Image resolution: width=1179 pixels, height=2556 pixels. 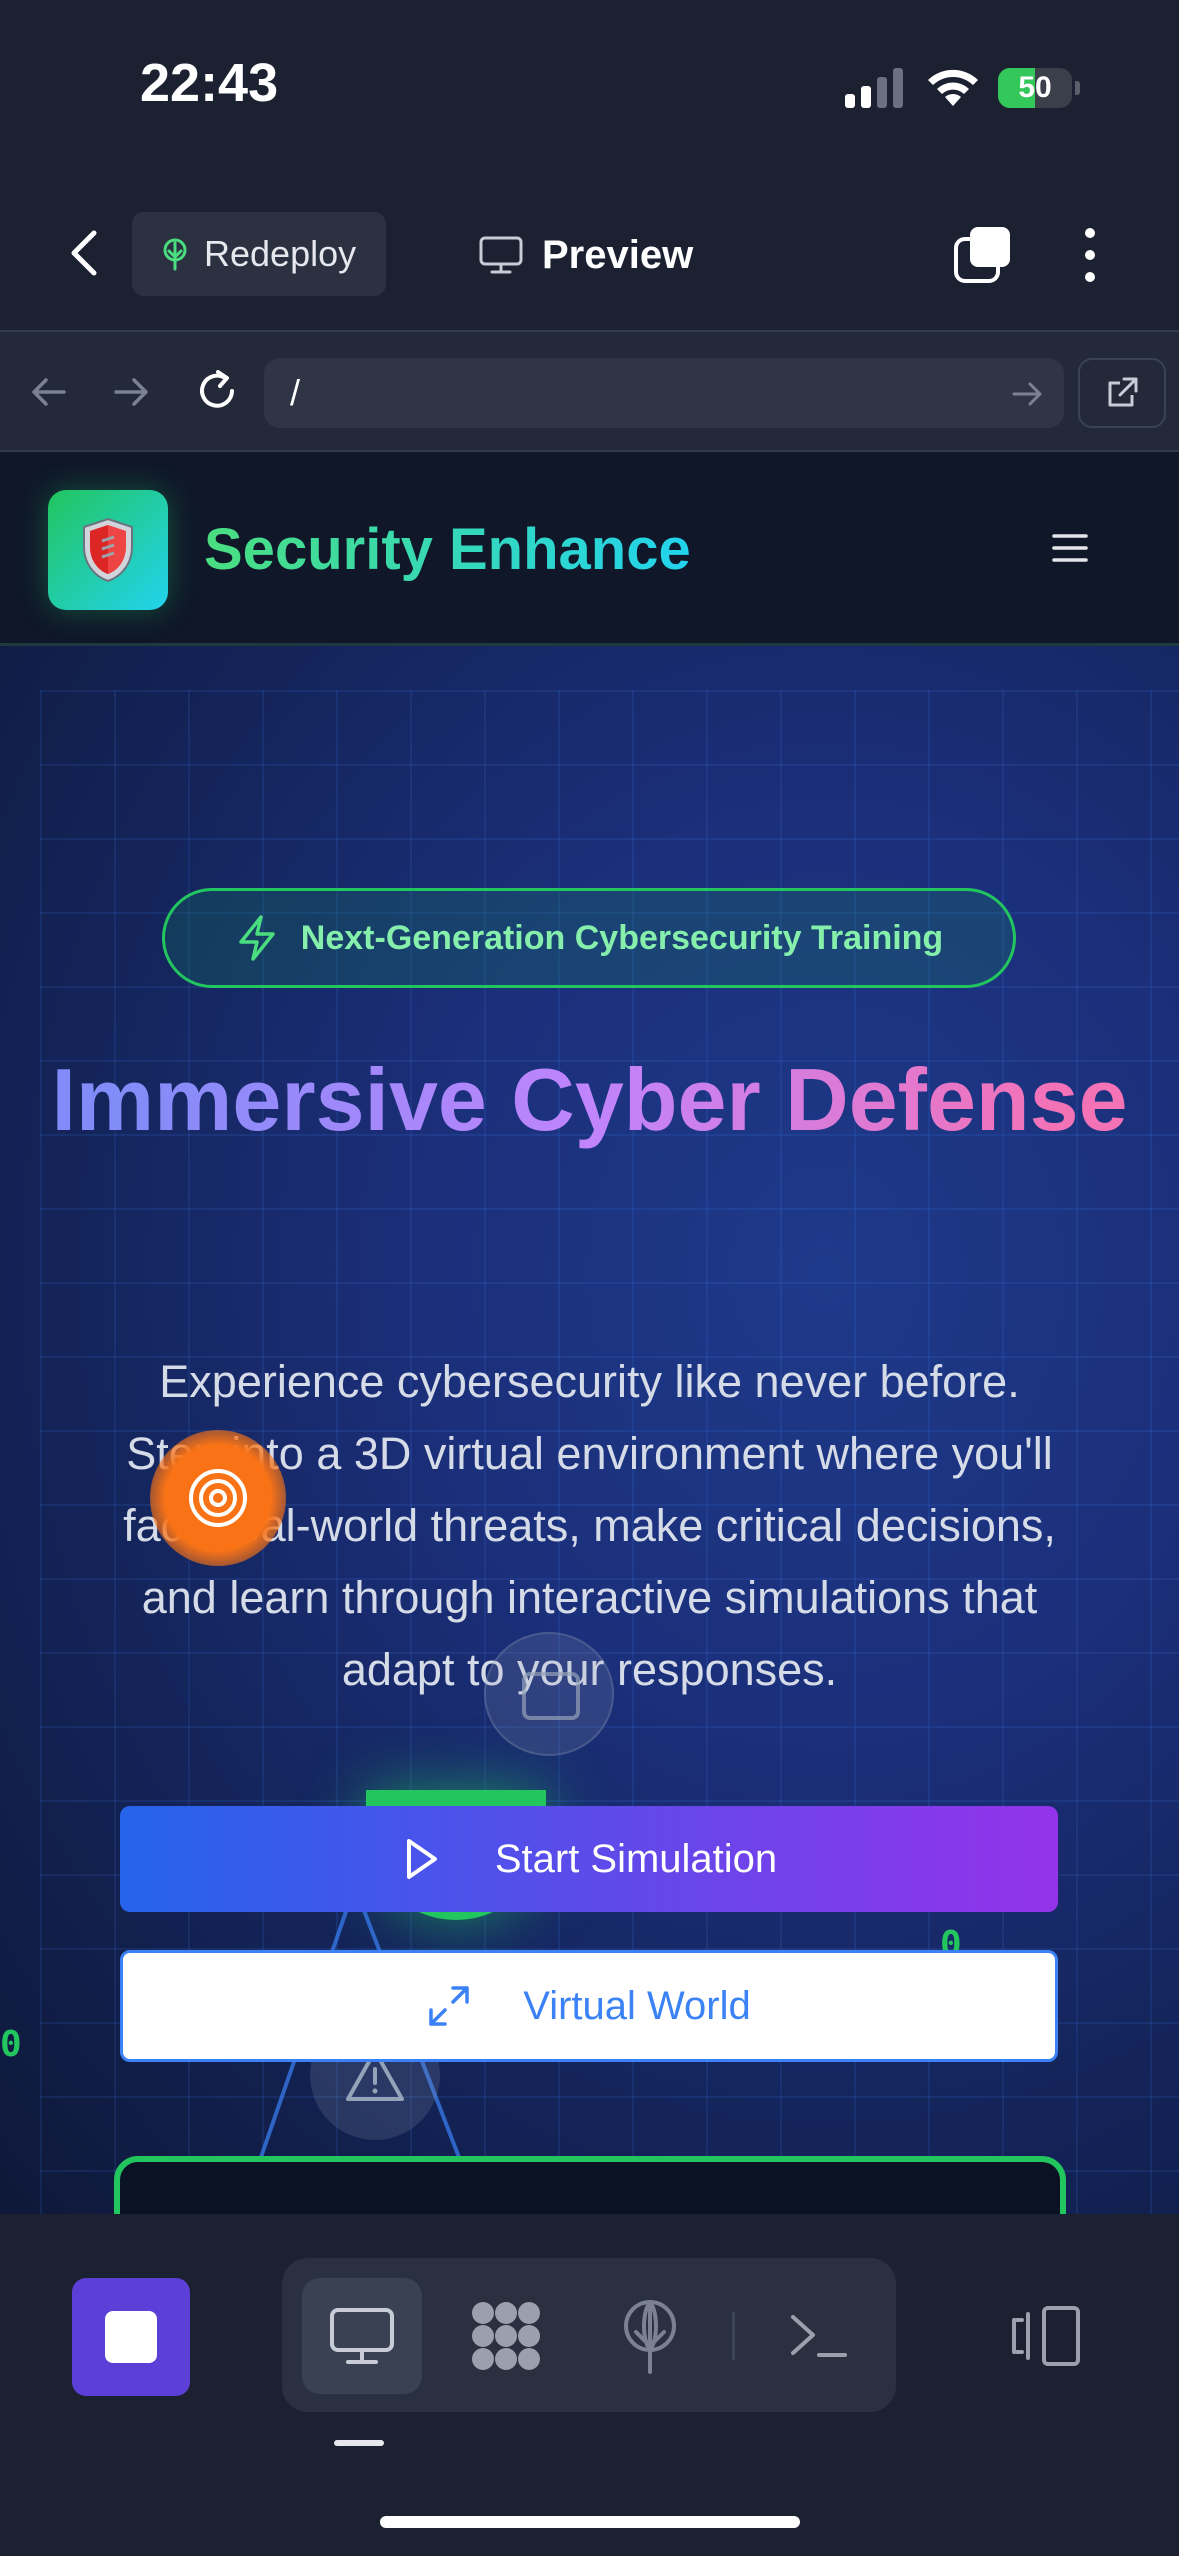 I want to click on app-bar: Redeploy Preview, so click(x=589, y=252).